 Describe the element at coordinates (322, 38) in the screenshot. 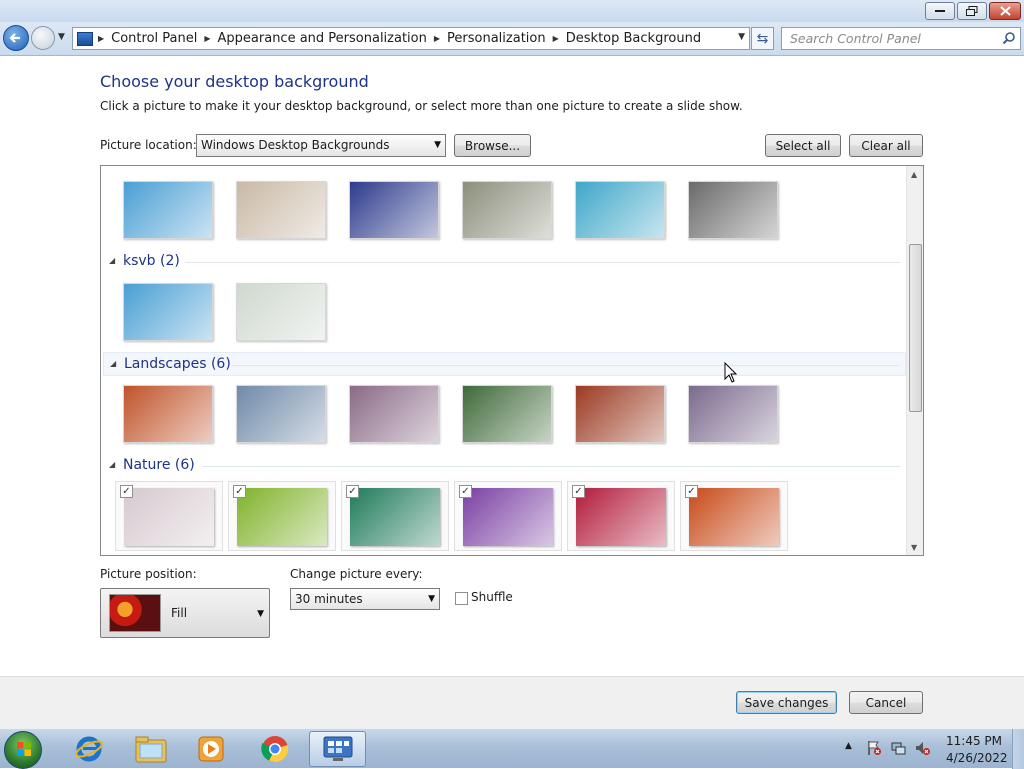

I see `breadcrumb-appearance: Appearance and Personalization` at that location.